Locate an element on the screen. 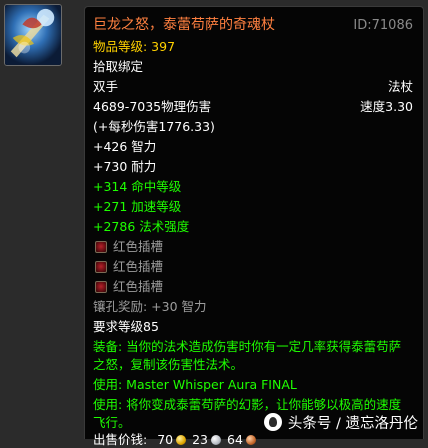  required-level: 要求等级85 is located at coordinates (126, 326).